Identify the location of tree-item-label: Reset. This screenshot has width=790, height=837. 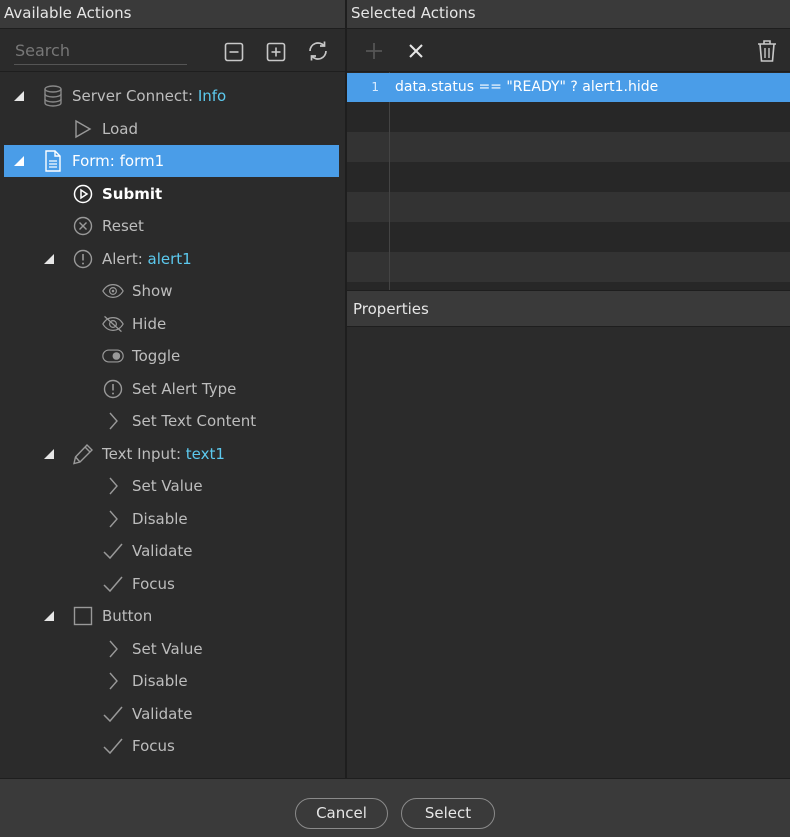
(123, 226).